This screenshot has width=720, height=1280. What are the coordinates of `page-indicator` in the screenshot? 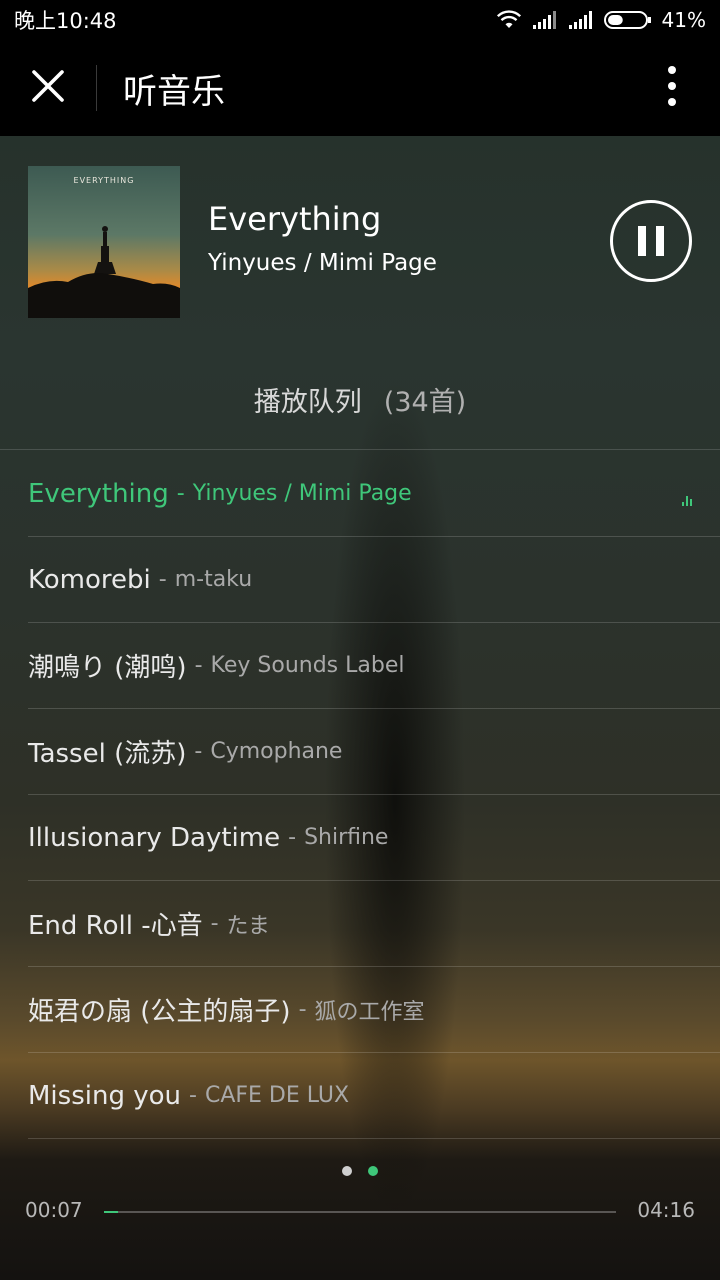 It's located at (360, 1171).